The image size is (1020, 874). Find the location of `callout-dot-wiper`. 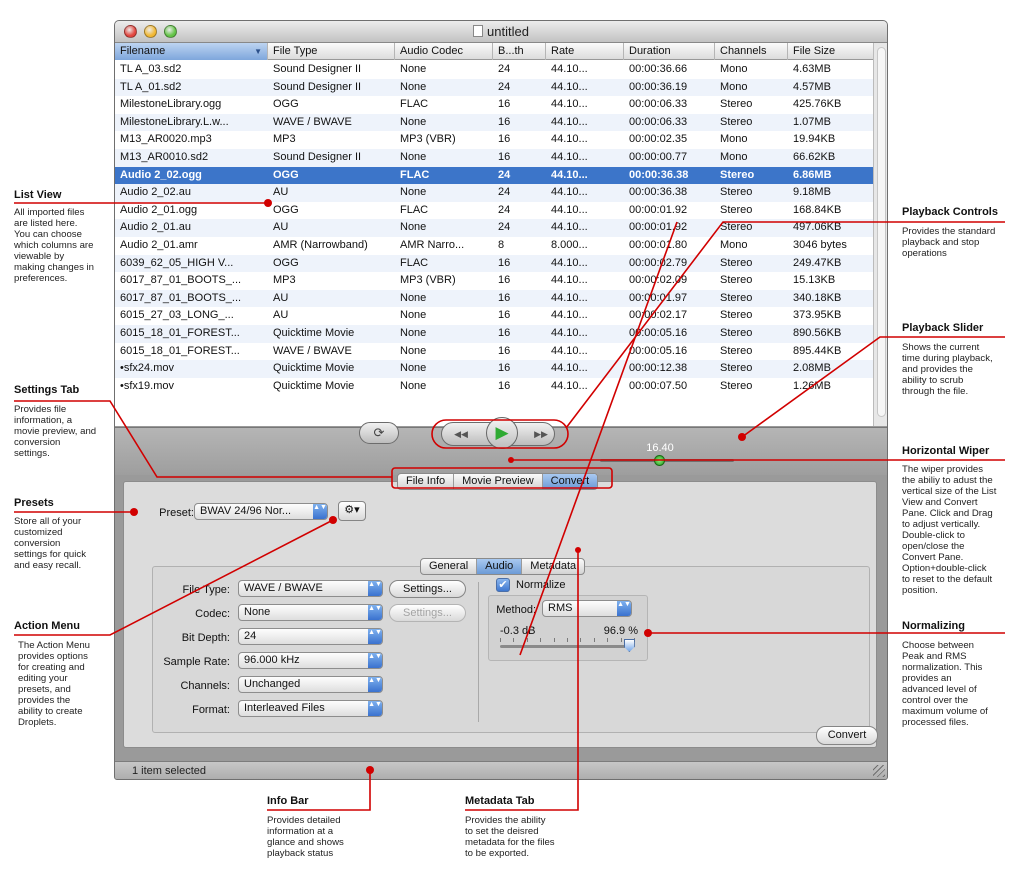

callout-dot-wiper is located at coordinates (511, 460).